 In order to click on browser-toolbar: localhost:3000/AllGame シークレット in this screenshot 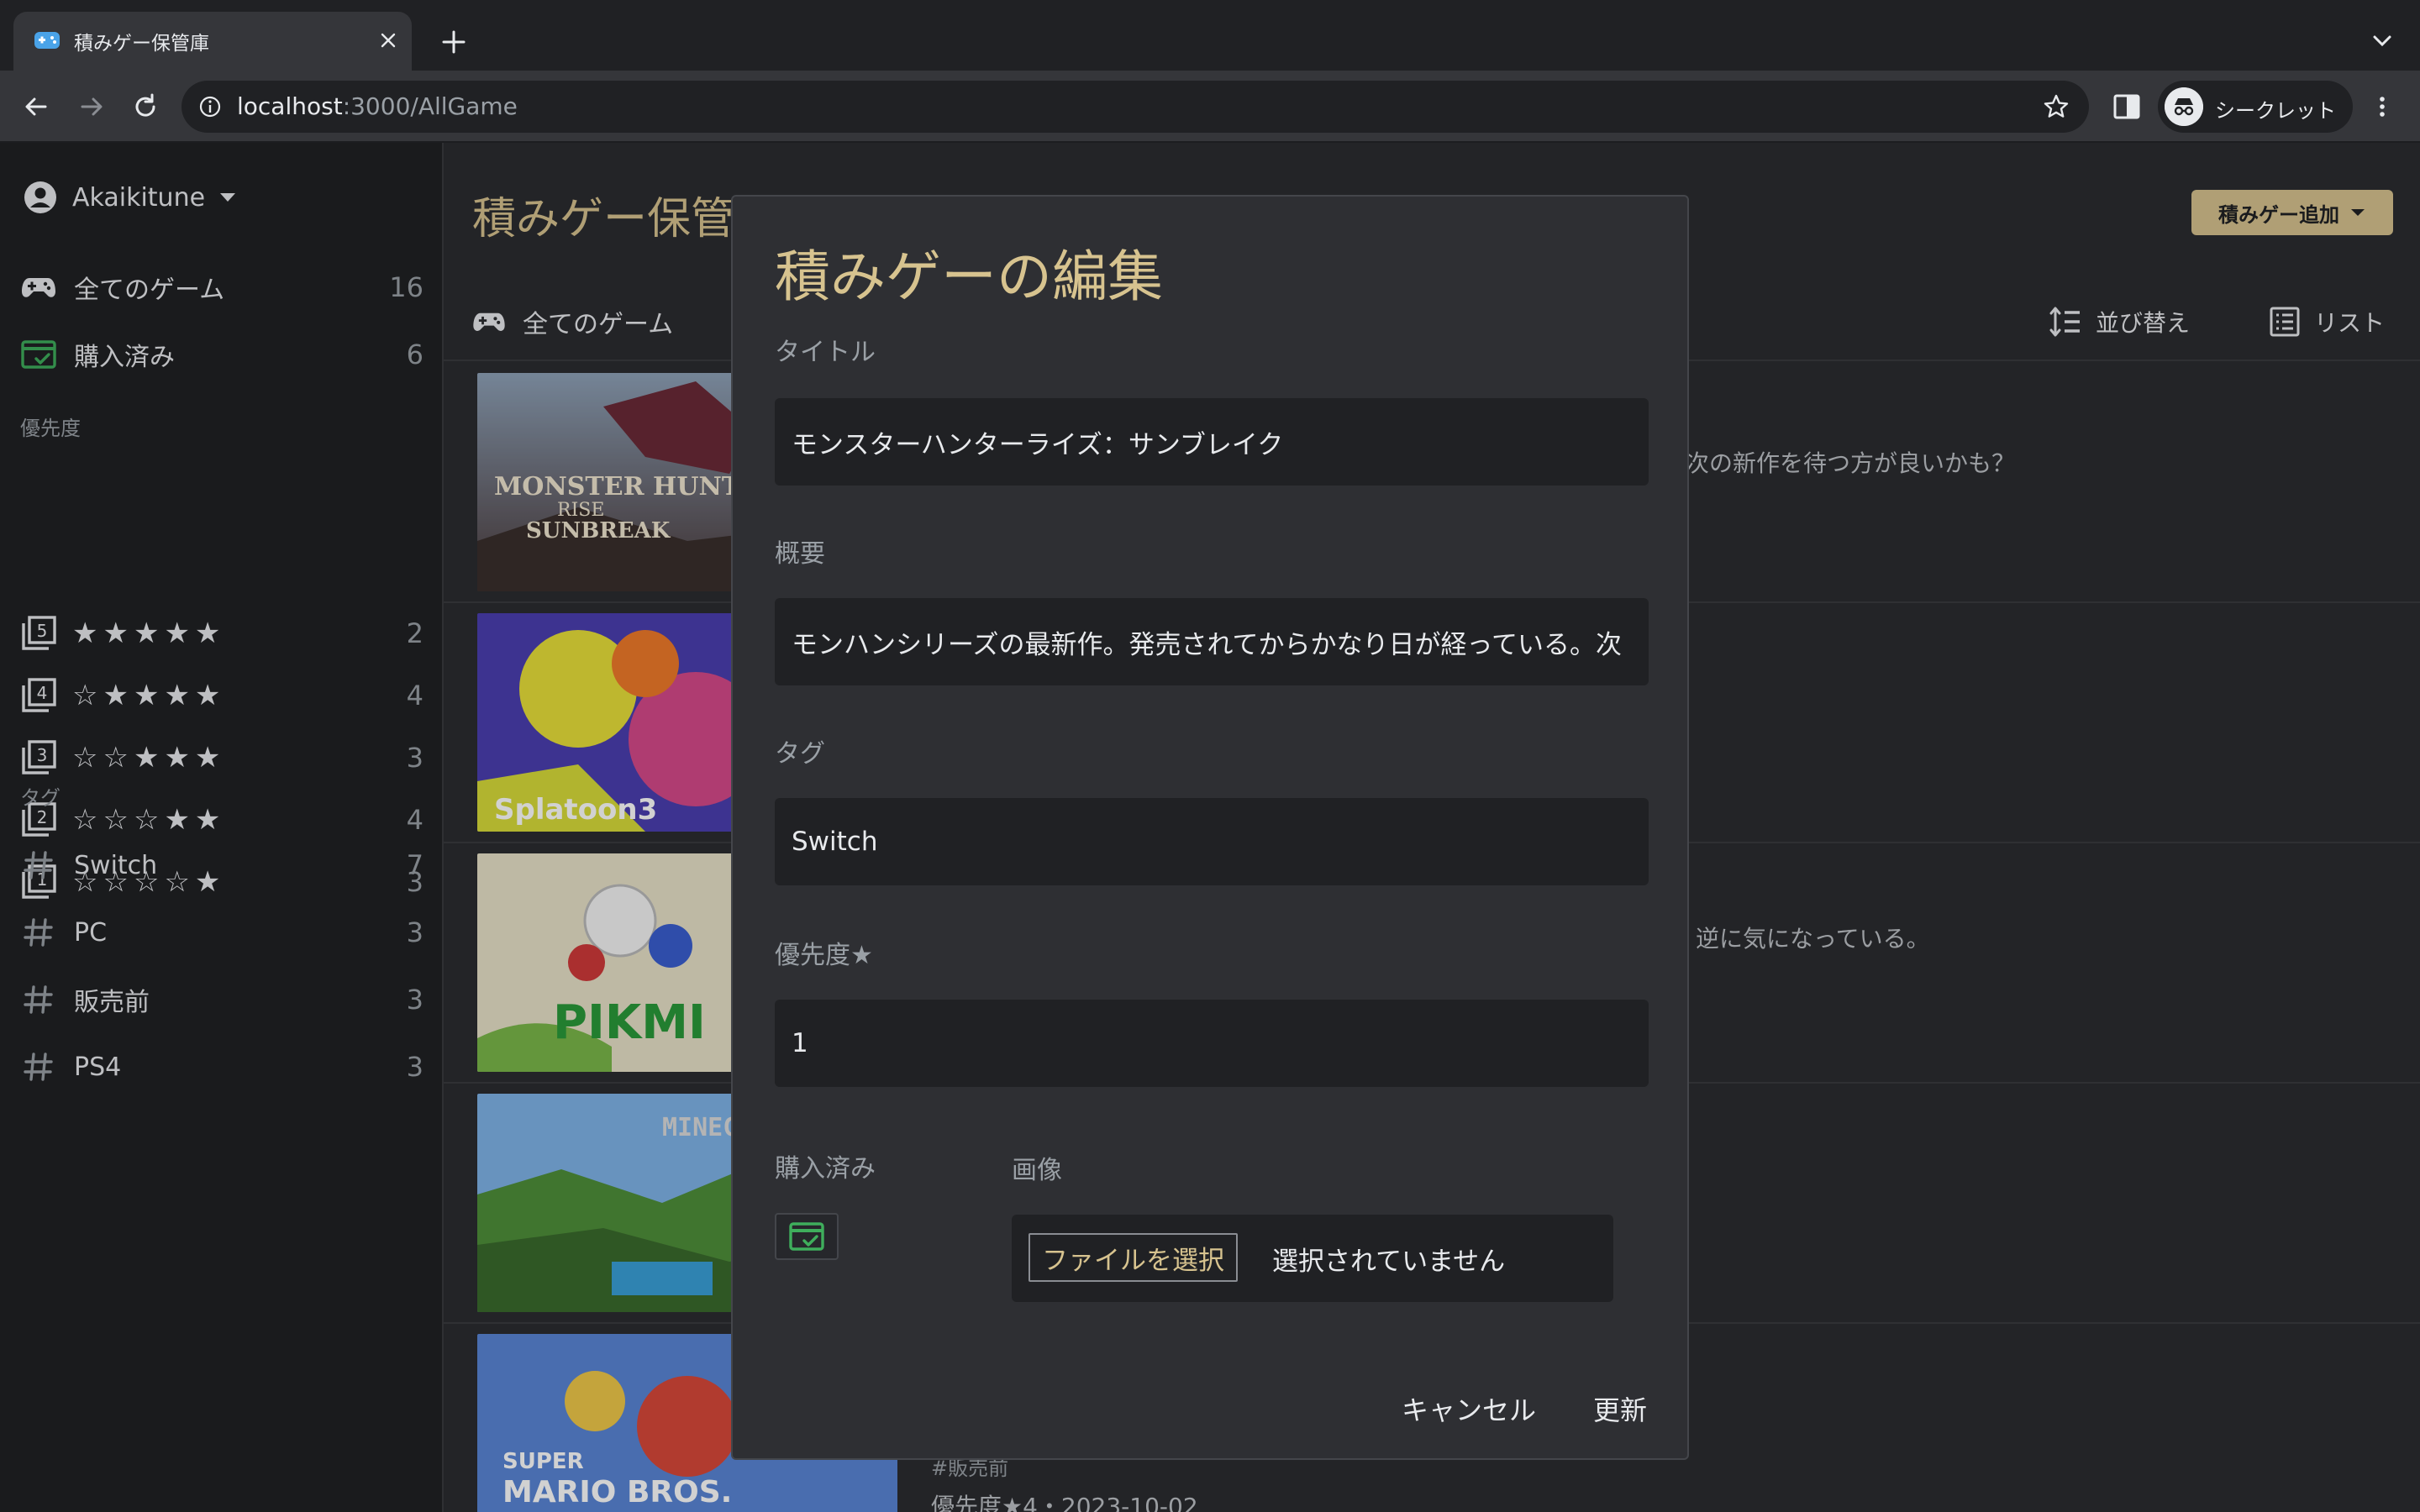, I will do `click(1210, 107)`.